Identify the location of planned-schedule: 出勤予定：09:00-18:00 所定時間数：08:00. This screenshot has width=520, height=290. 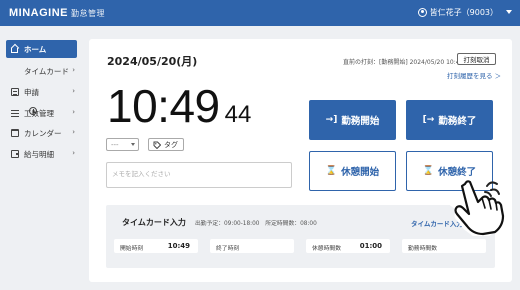
(256, 224).